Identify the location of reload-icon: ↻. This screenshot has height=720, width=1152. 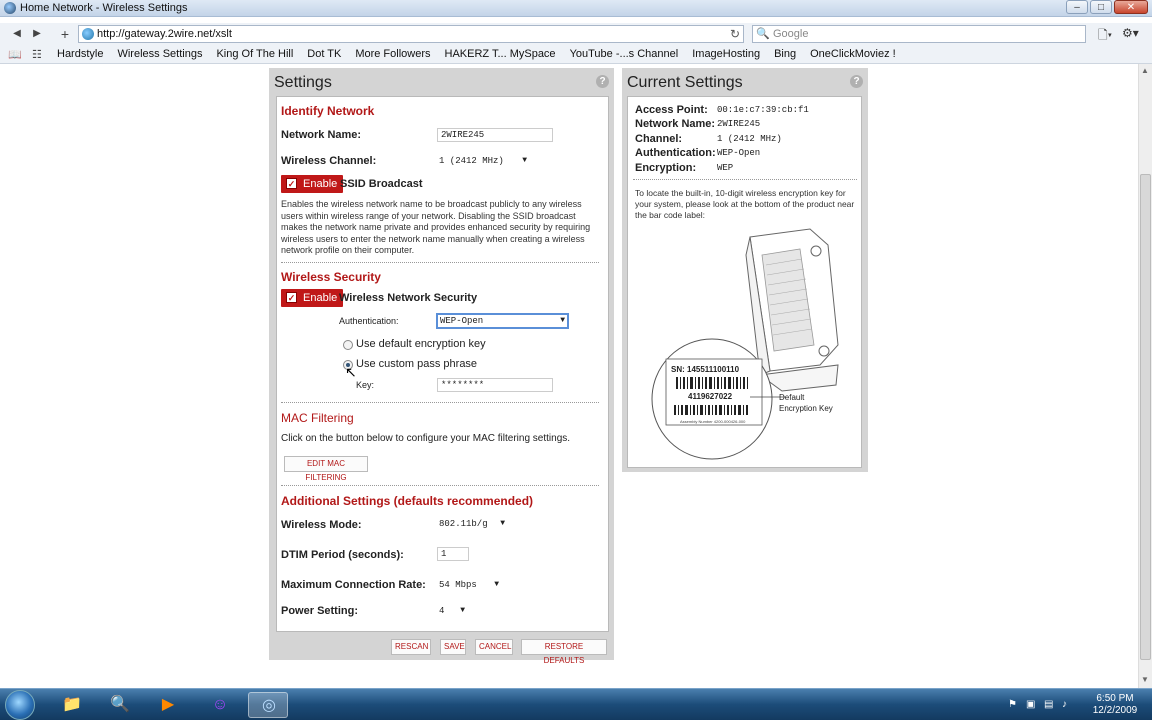
(735, 34).